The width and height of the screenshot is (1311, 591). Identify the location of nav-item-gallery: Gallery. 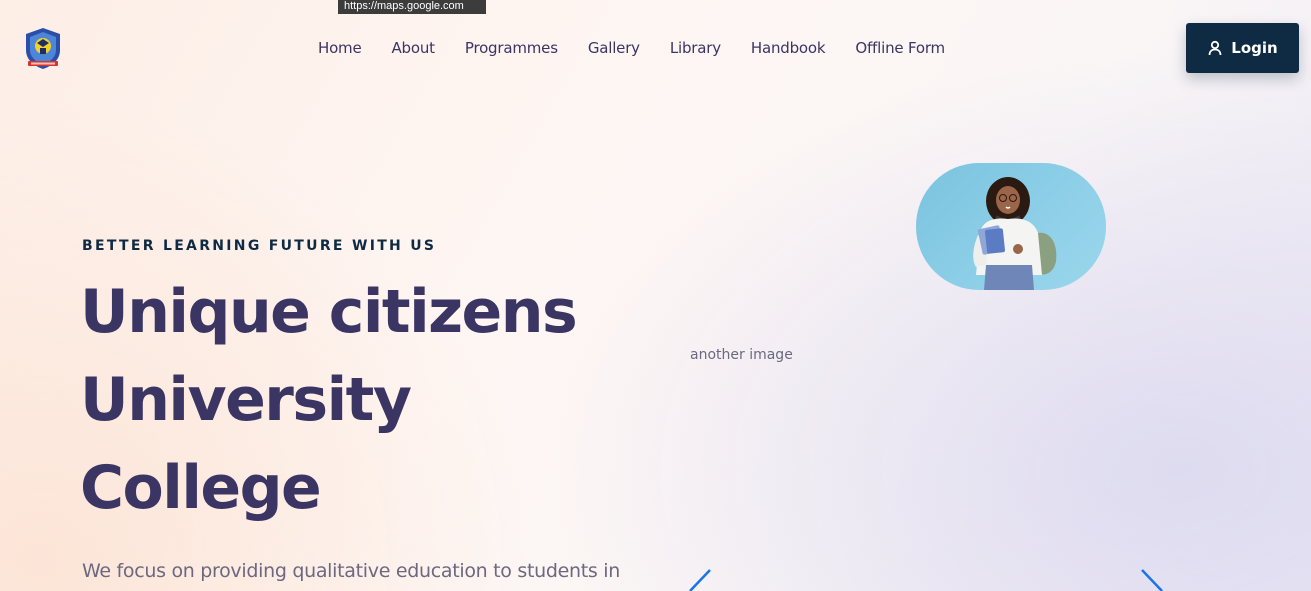
(614, 48).